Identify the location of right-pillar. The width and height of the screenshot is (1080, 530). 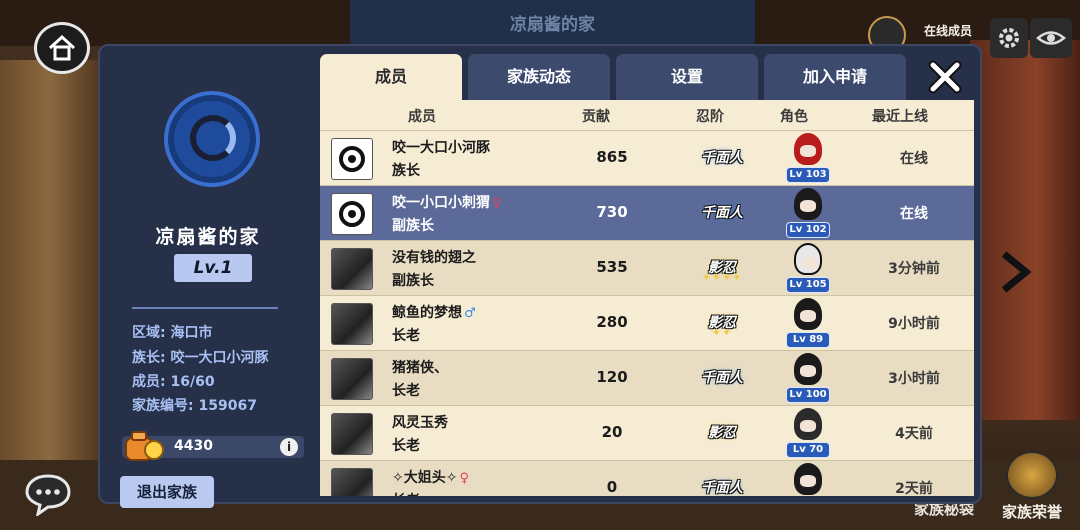
(1025, 230).